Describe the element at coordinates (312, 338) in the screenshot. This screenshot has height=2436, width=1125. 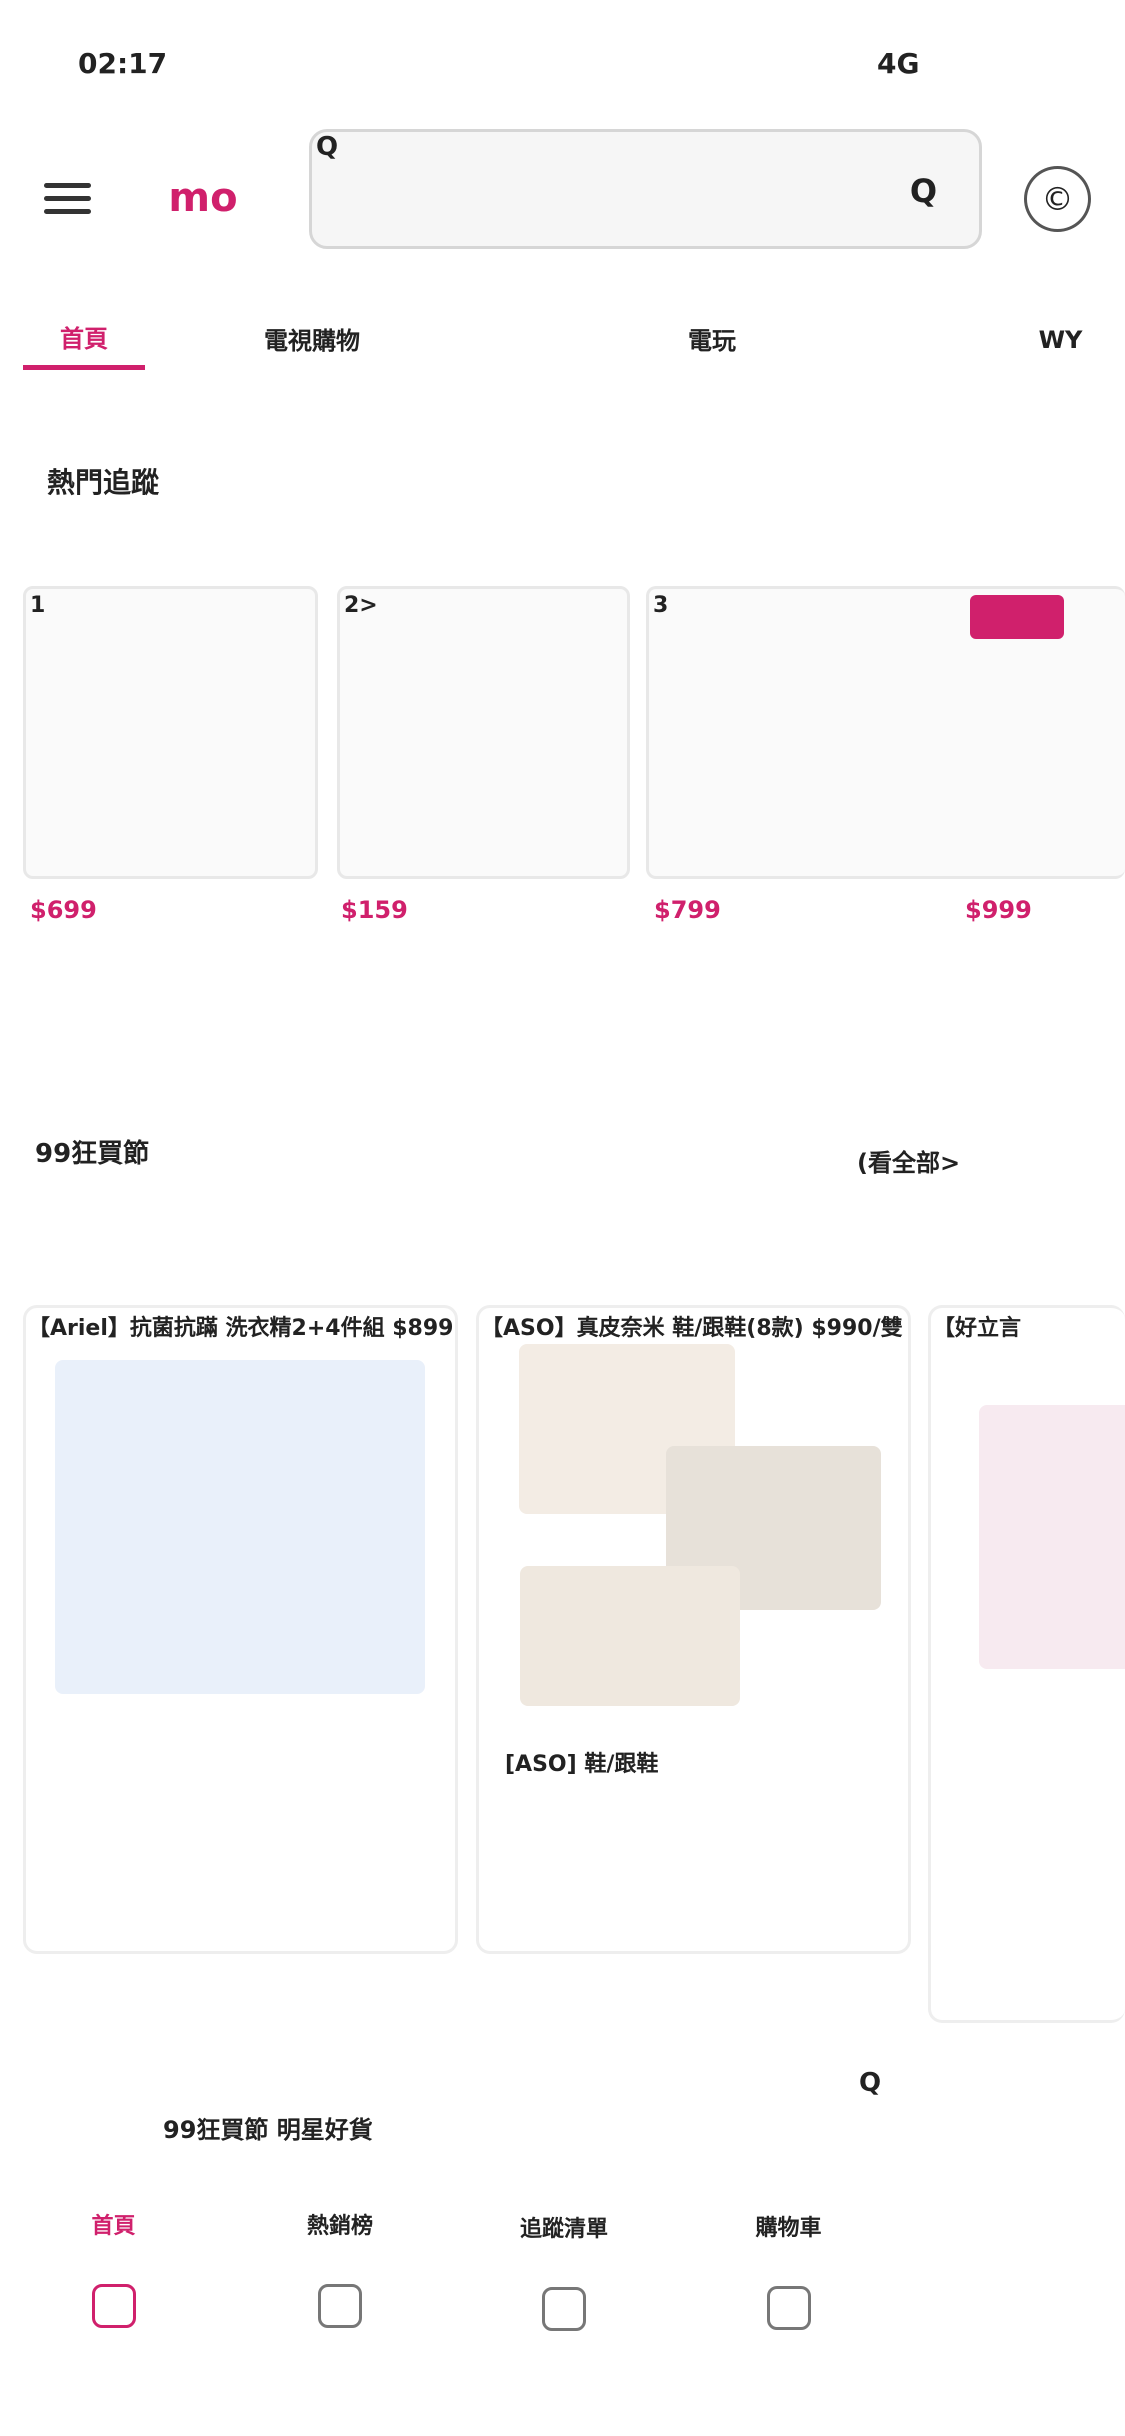
I see `tab-tv-shopping: 電視購物` at that location.